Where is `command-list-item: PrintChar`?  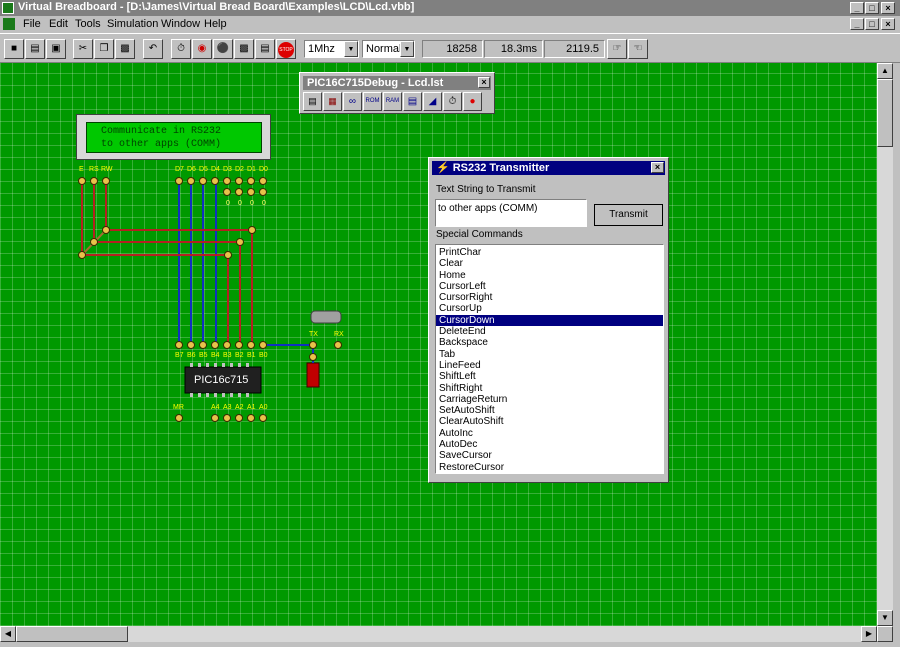 command-list-item: PrintChar is located at coordinates (549, 252).